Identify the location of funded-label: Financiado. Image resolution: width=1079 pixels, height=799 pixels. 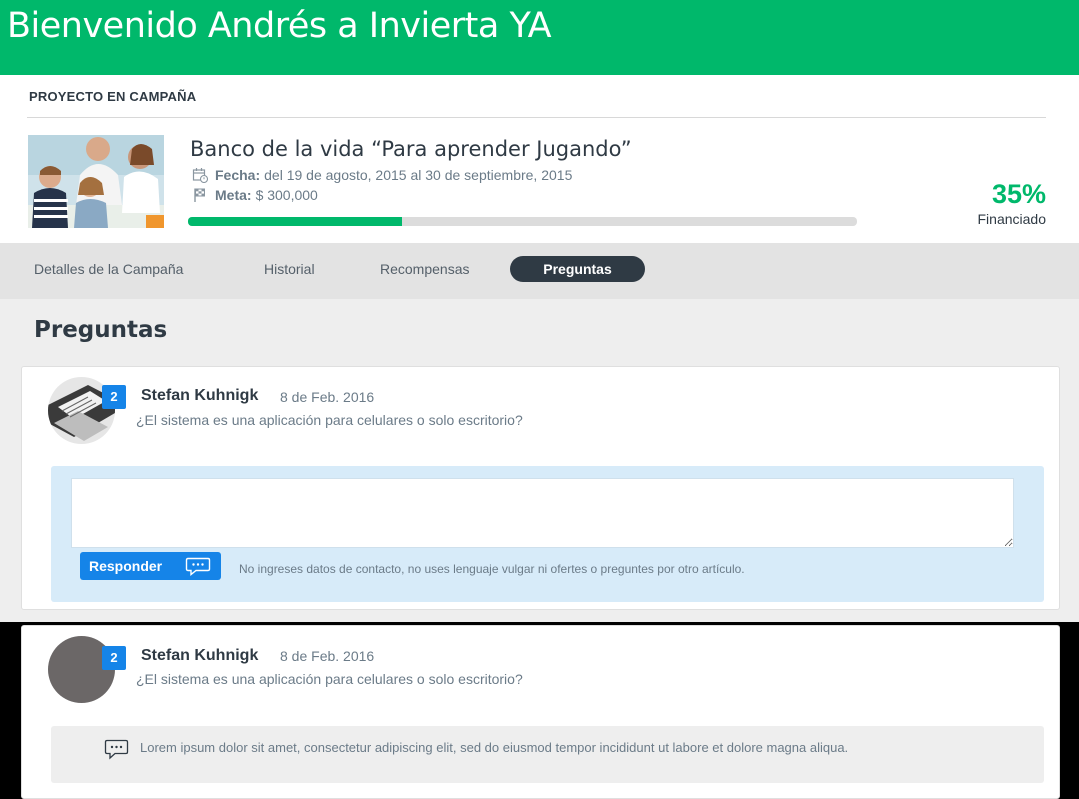
(1012, 219).